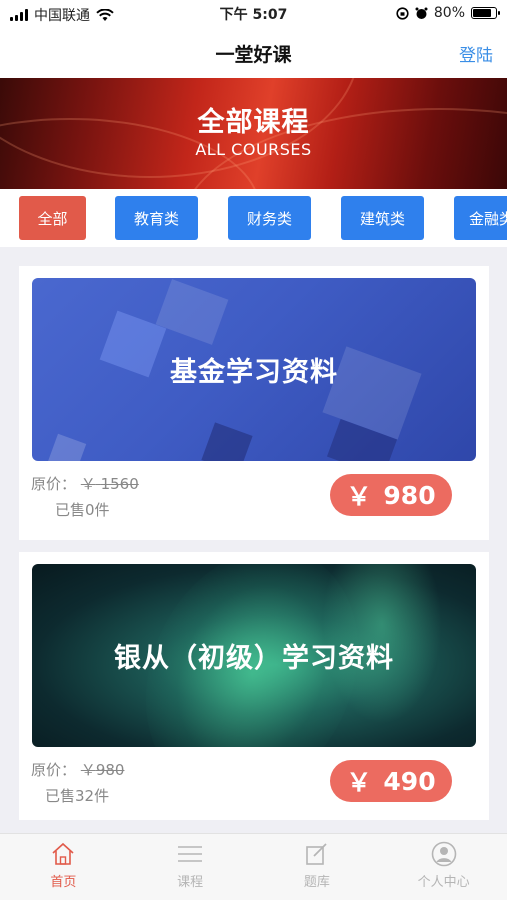  I want to click on course-cover-title: 基金学习资料, so click(254, 372).